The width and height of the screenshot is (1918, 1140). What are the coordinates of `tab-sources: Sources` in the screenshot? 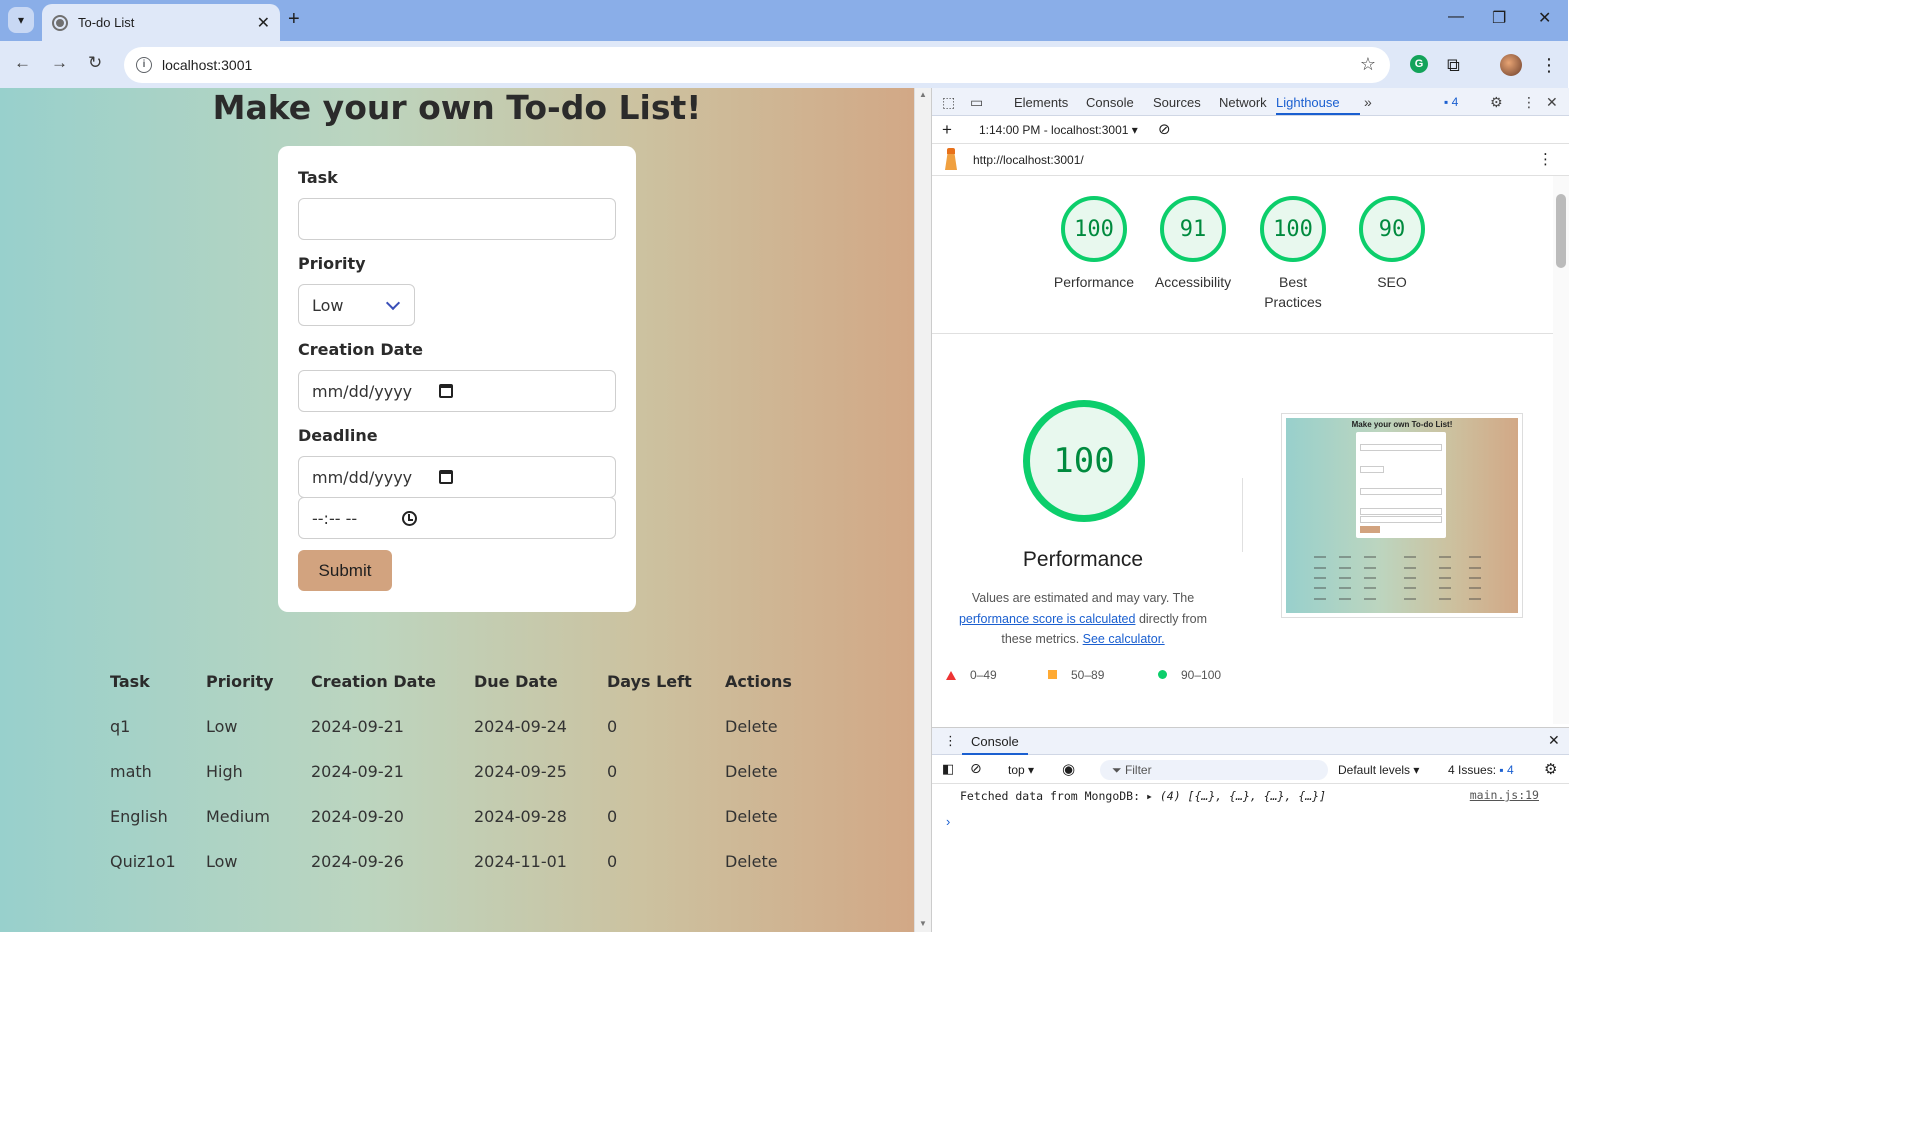 It's located at (1177, 102).